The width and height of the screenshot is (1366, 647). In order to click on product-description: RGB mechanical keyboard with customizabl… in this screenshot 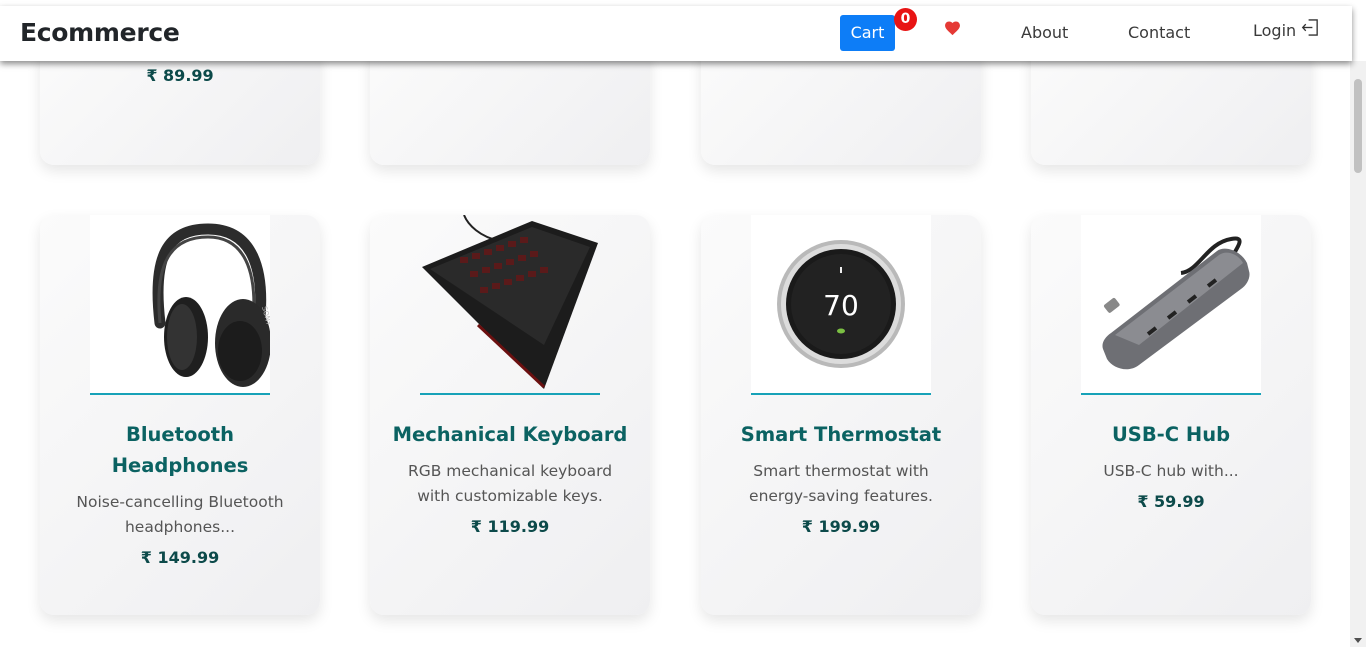, I will do `click(510, 484)`.